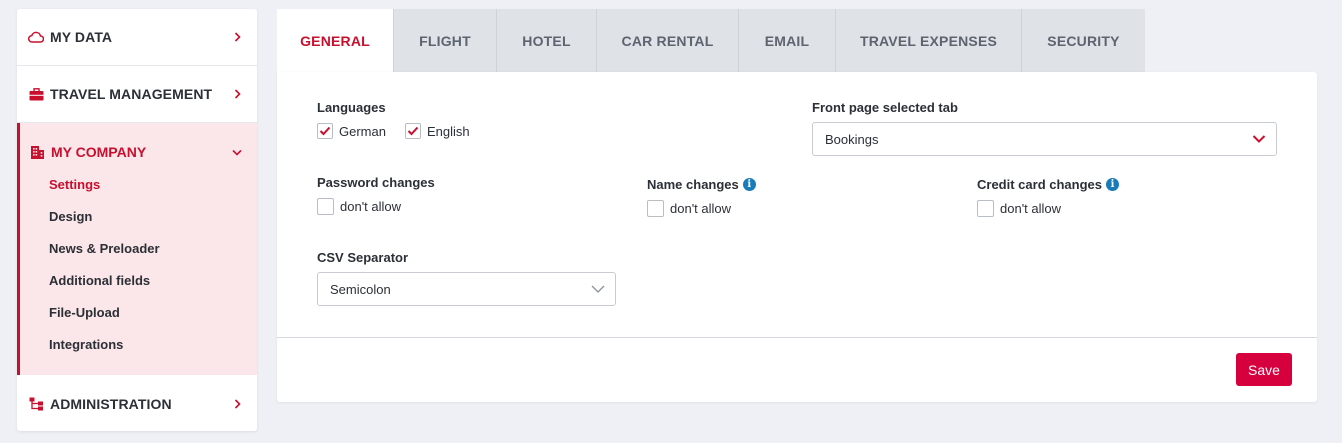 The image size is (1342, 443). I want to click on building-icon, so click(37, 152).